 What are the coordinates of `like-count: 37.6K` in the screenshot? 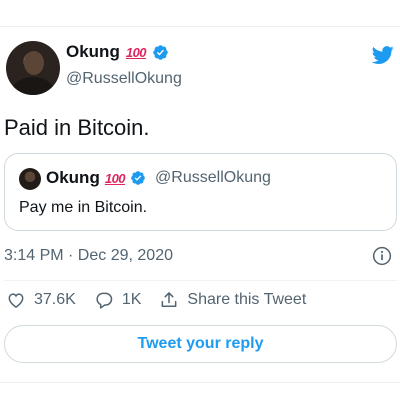 It's located at (55, 299).